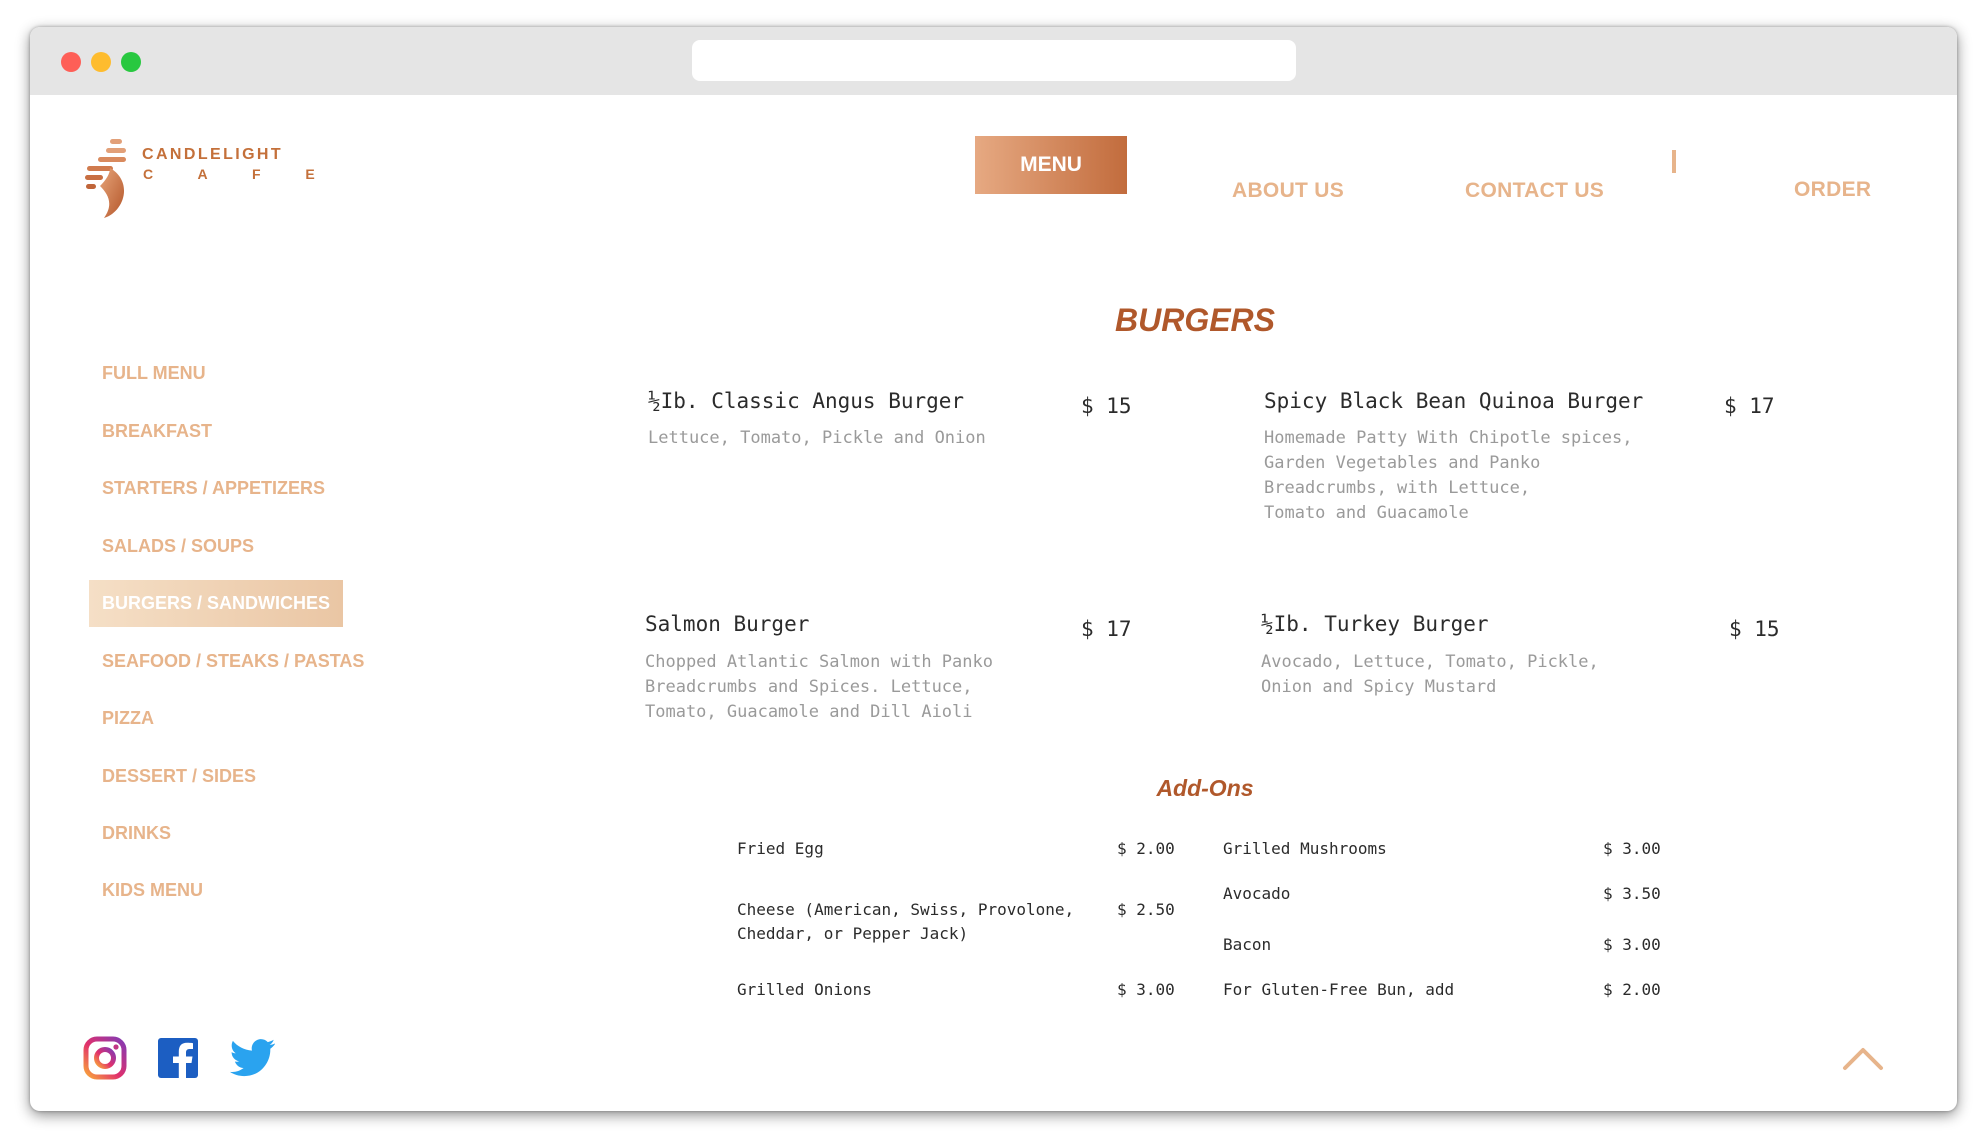  I want to click on addon-name: Avocado, so click(1257, 893).